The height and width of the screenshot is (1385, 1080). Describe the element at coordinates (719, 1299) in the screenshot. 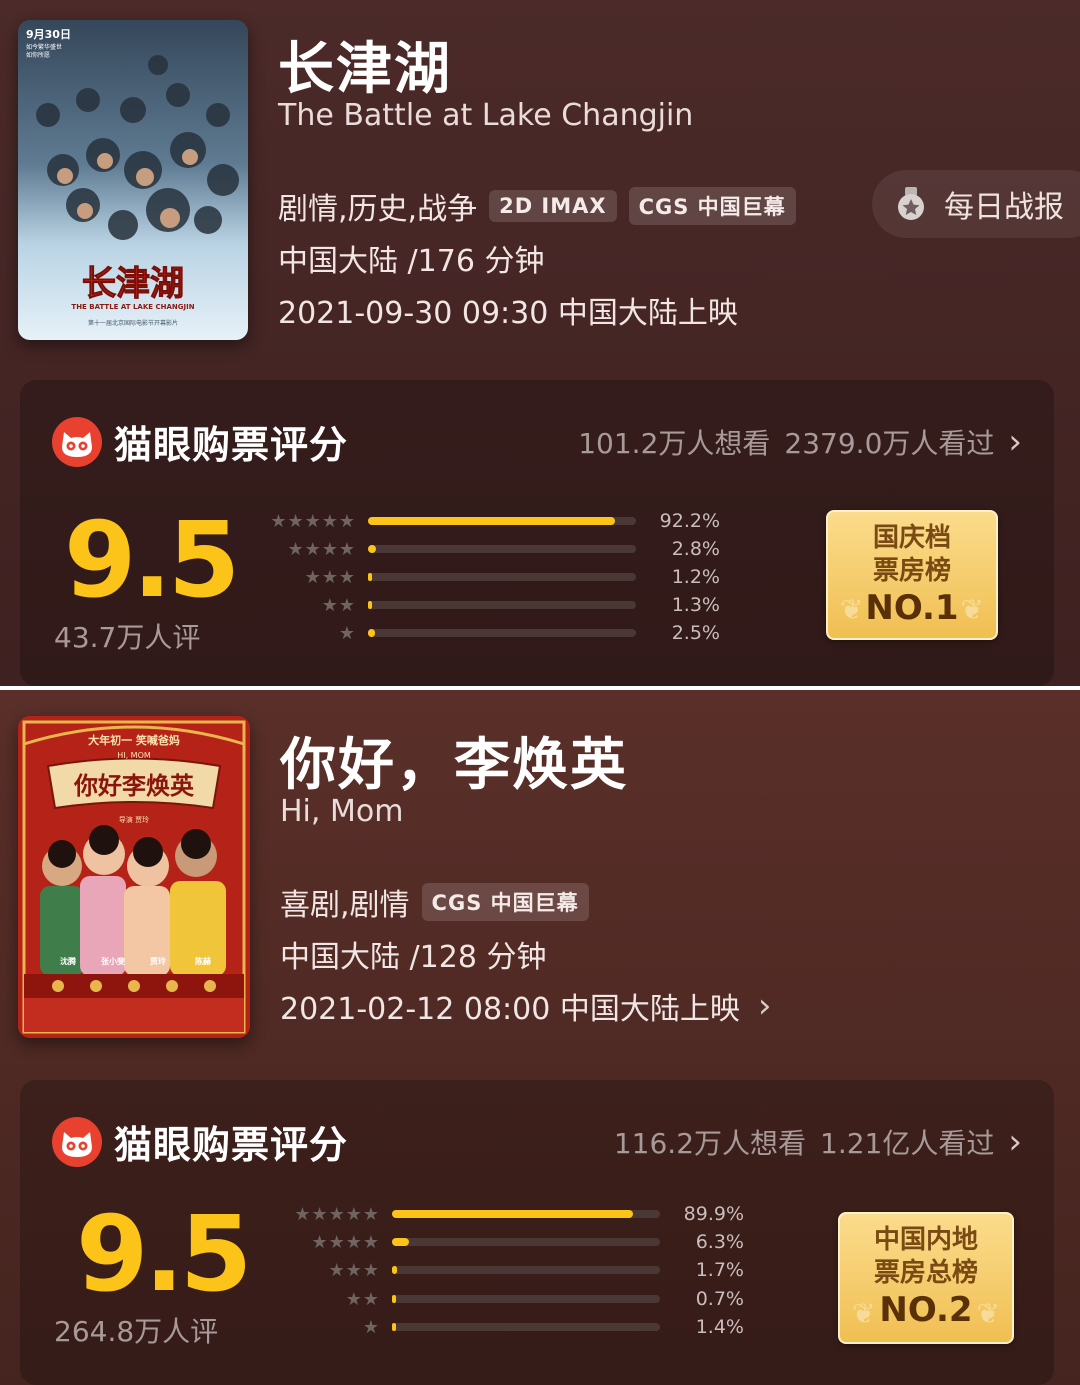

I see `distribution-percent: 0.7%` at that location.